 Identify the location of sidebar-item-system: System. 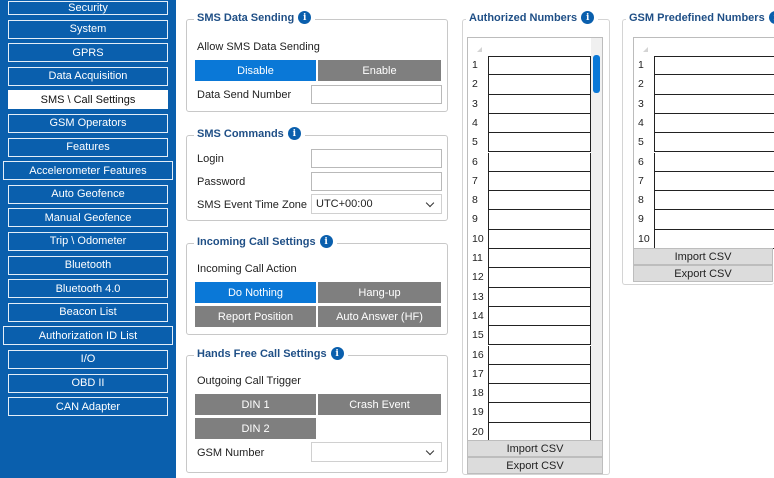
(88, 29).